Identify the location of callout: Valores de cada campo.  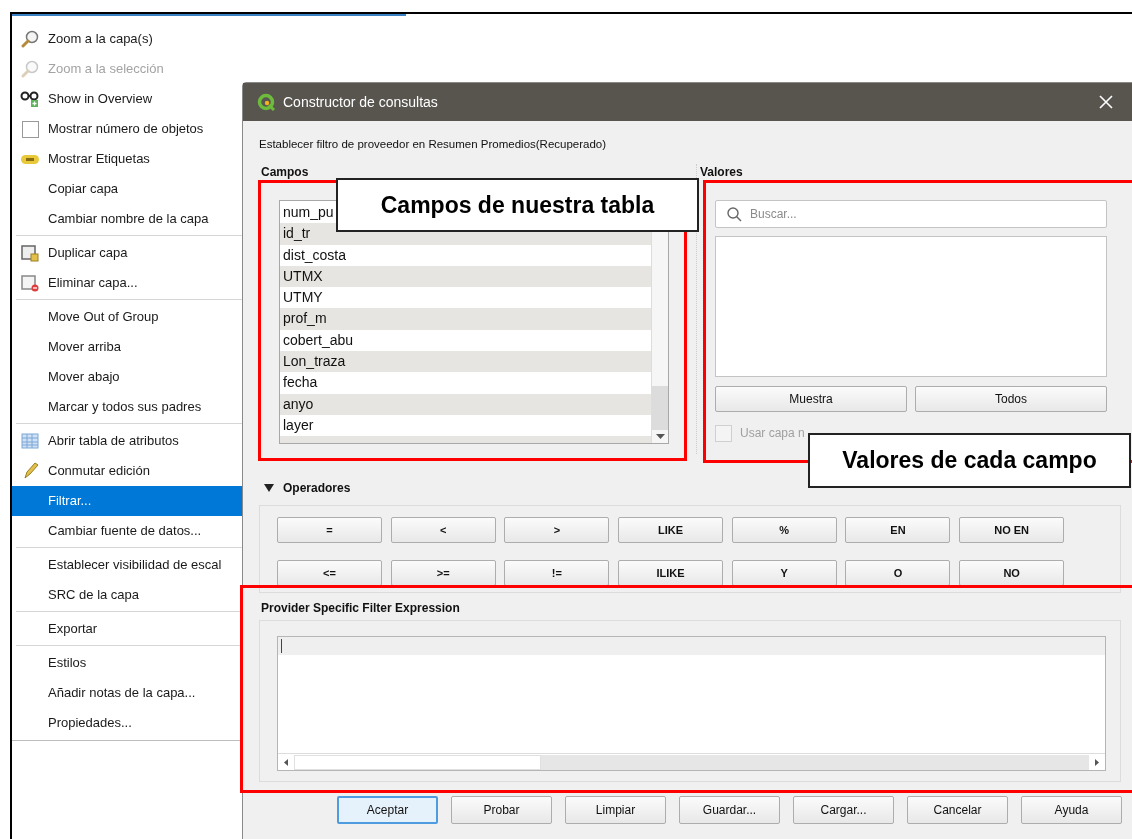
(969, 460).